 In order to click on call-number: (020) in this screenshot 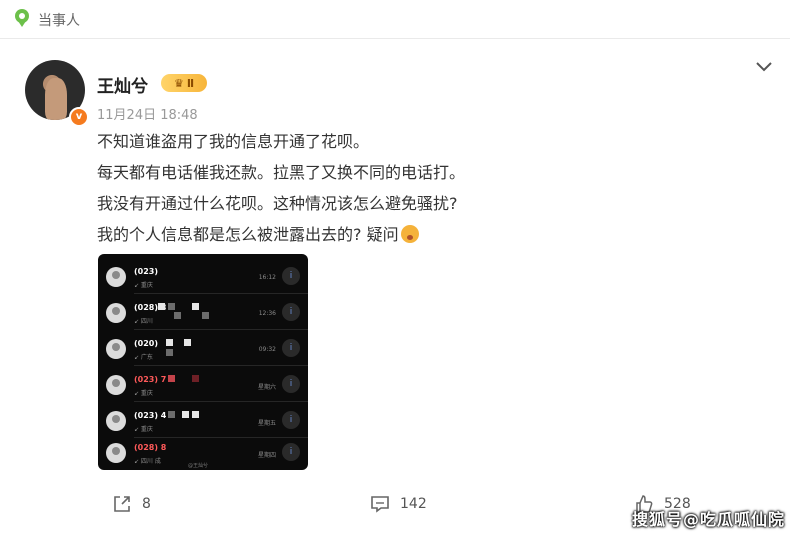, I will do `click(146, 343)`.